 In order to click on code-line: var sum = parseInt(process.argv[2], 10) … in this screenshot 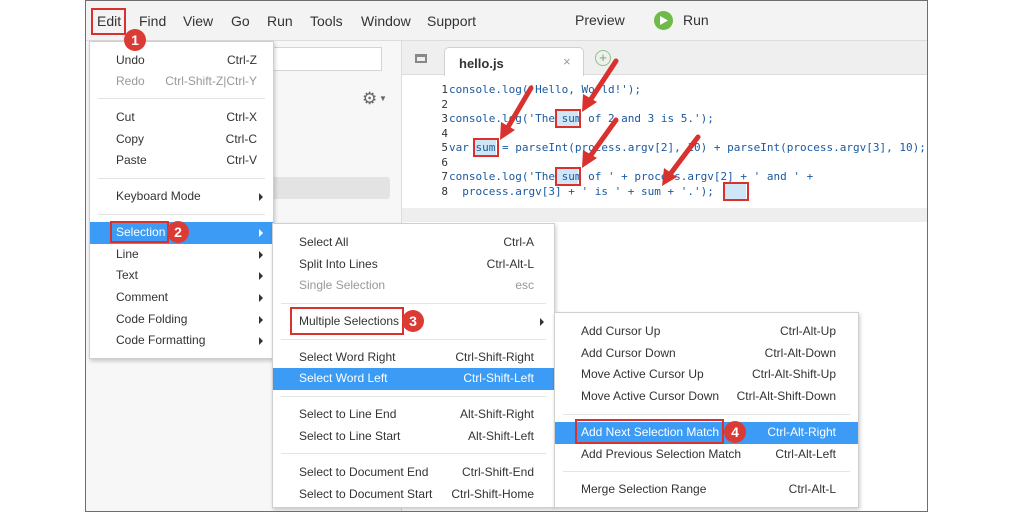, I will do `click(687, 147)`.